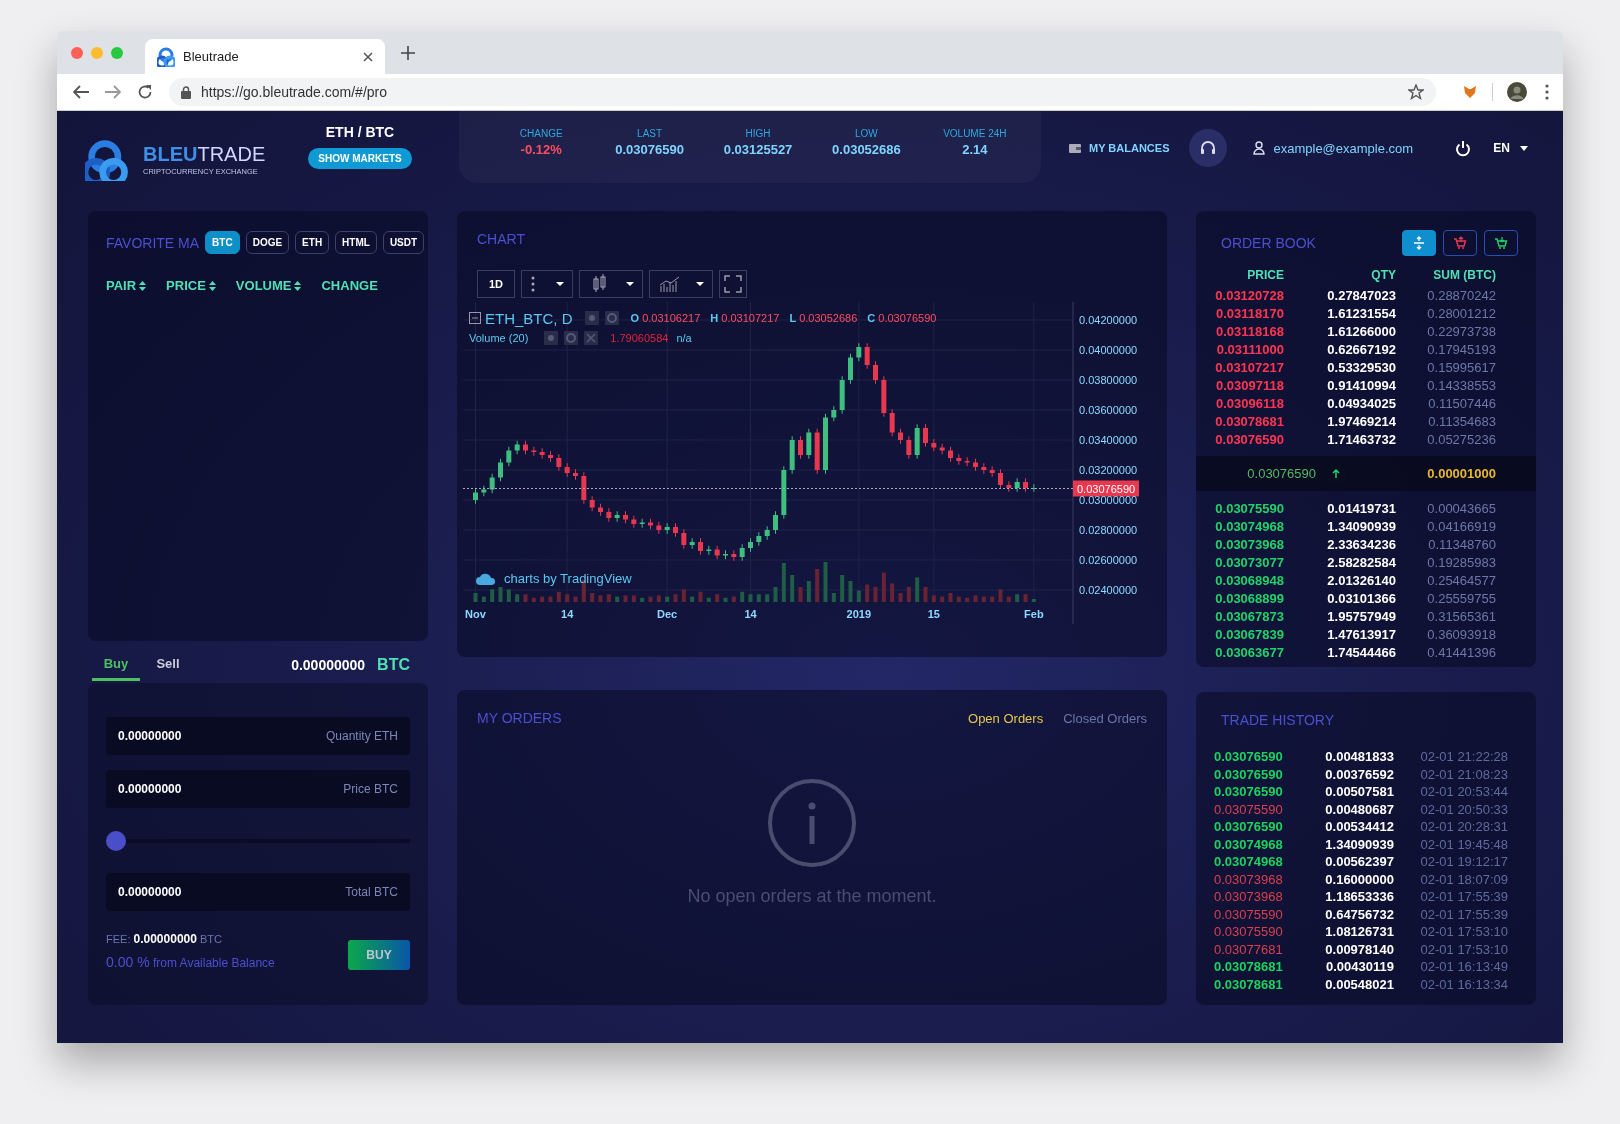 The width and height of the screenshot is (1620, 1124). Describe the element at coordinates (1461, 439) in the screenshot. I see `sum-cell-text: 0.05275236` at that location.